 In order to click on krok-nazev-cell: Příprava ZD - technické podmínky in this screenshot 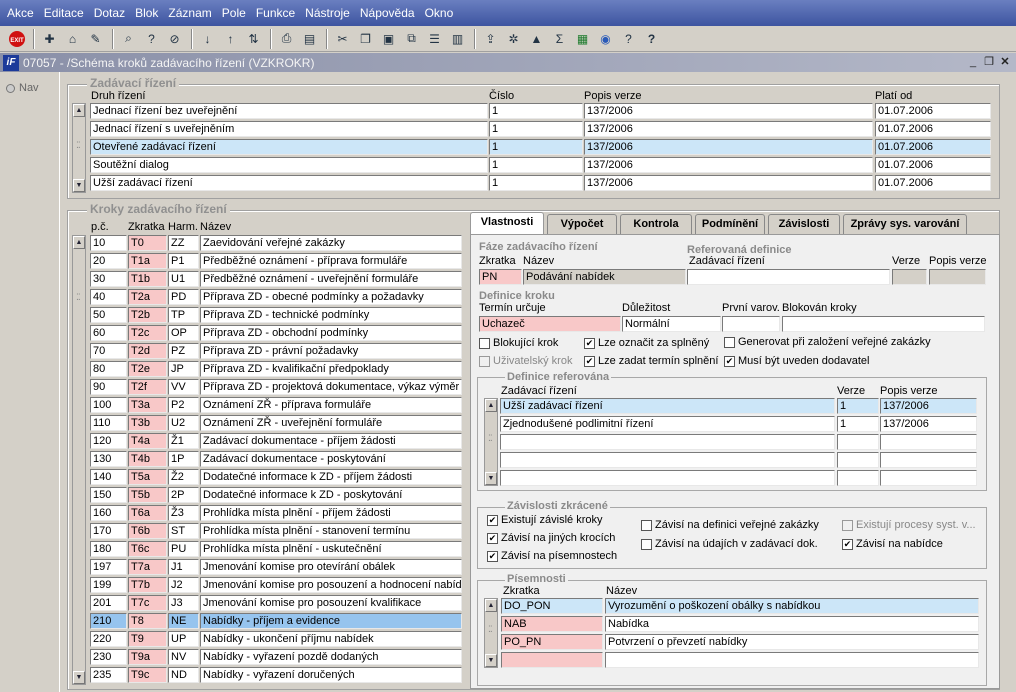, I will do `click(331, 315)`.